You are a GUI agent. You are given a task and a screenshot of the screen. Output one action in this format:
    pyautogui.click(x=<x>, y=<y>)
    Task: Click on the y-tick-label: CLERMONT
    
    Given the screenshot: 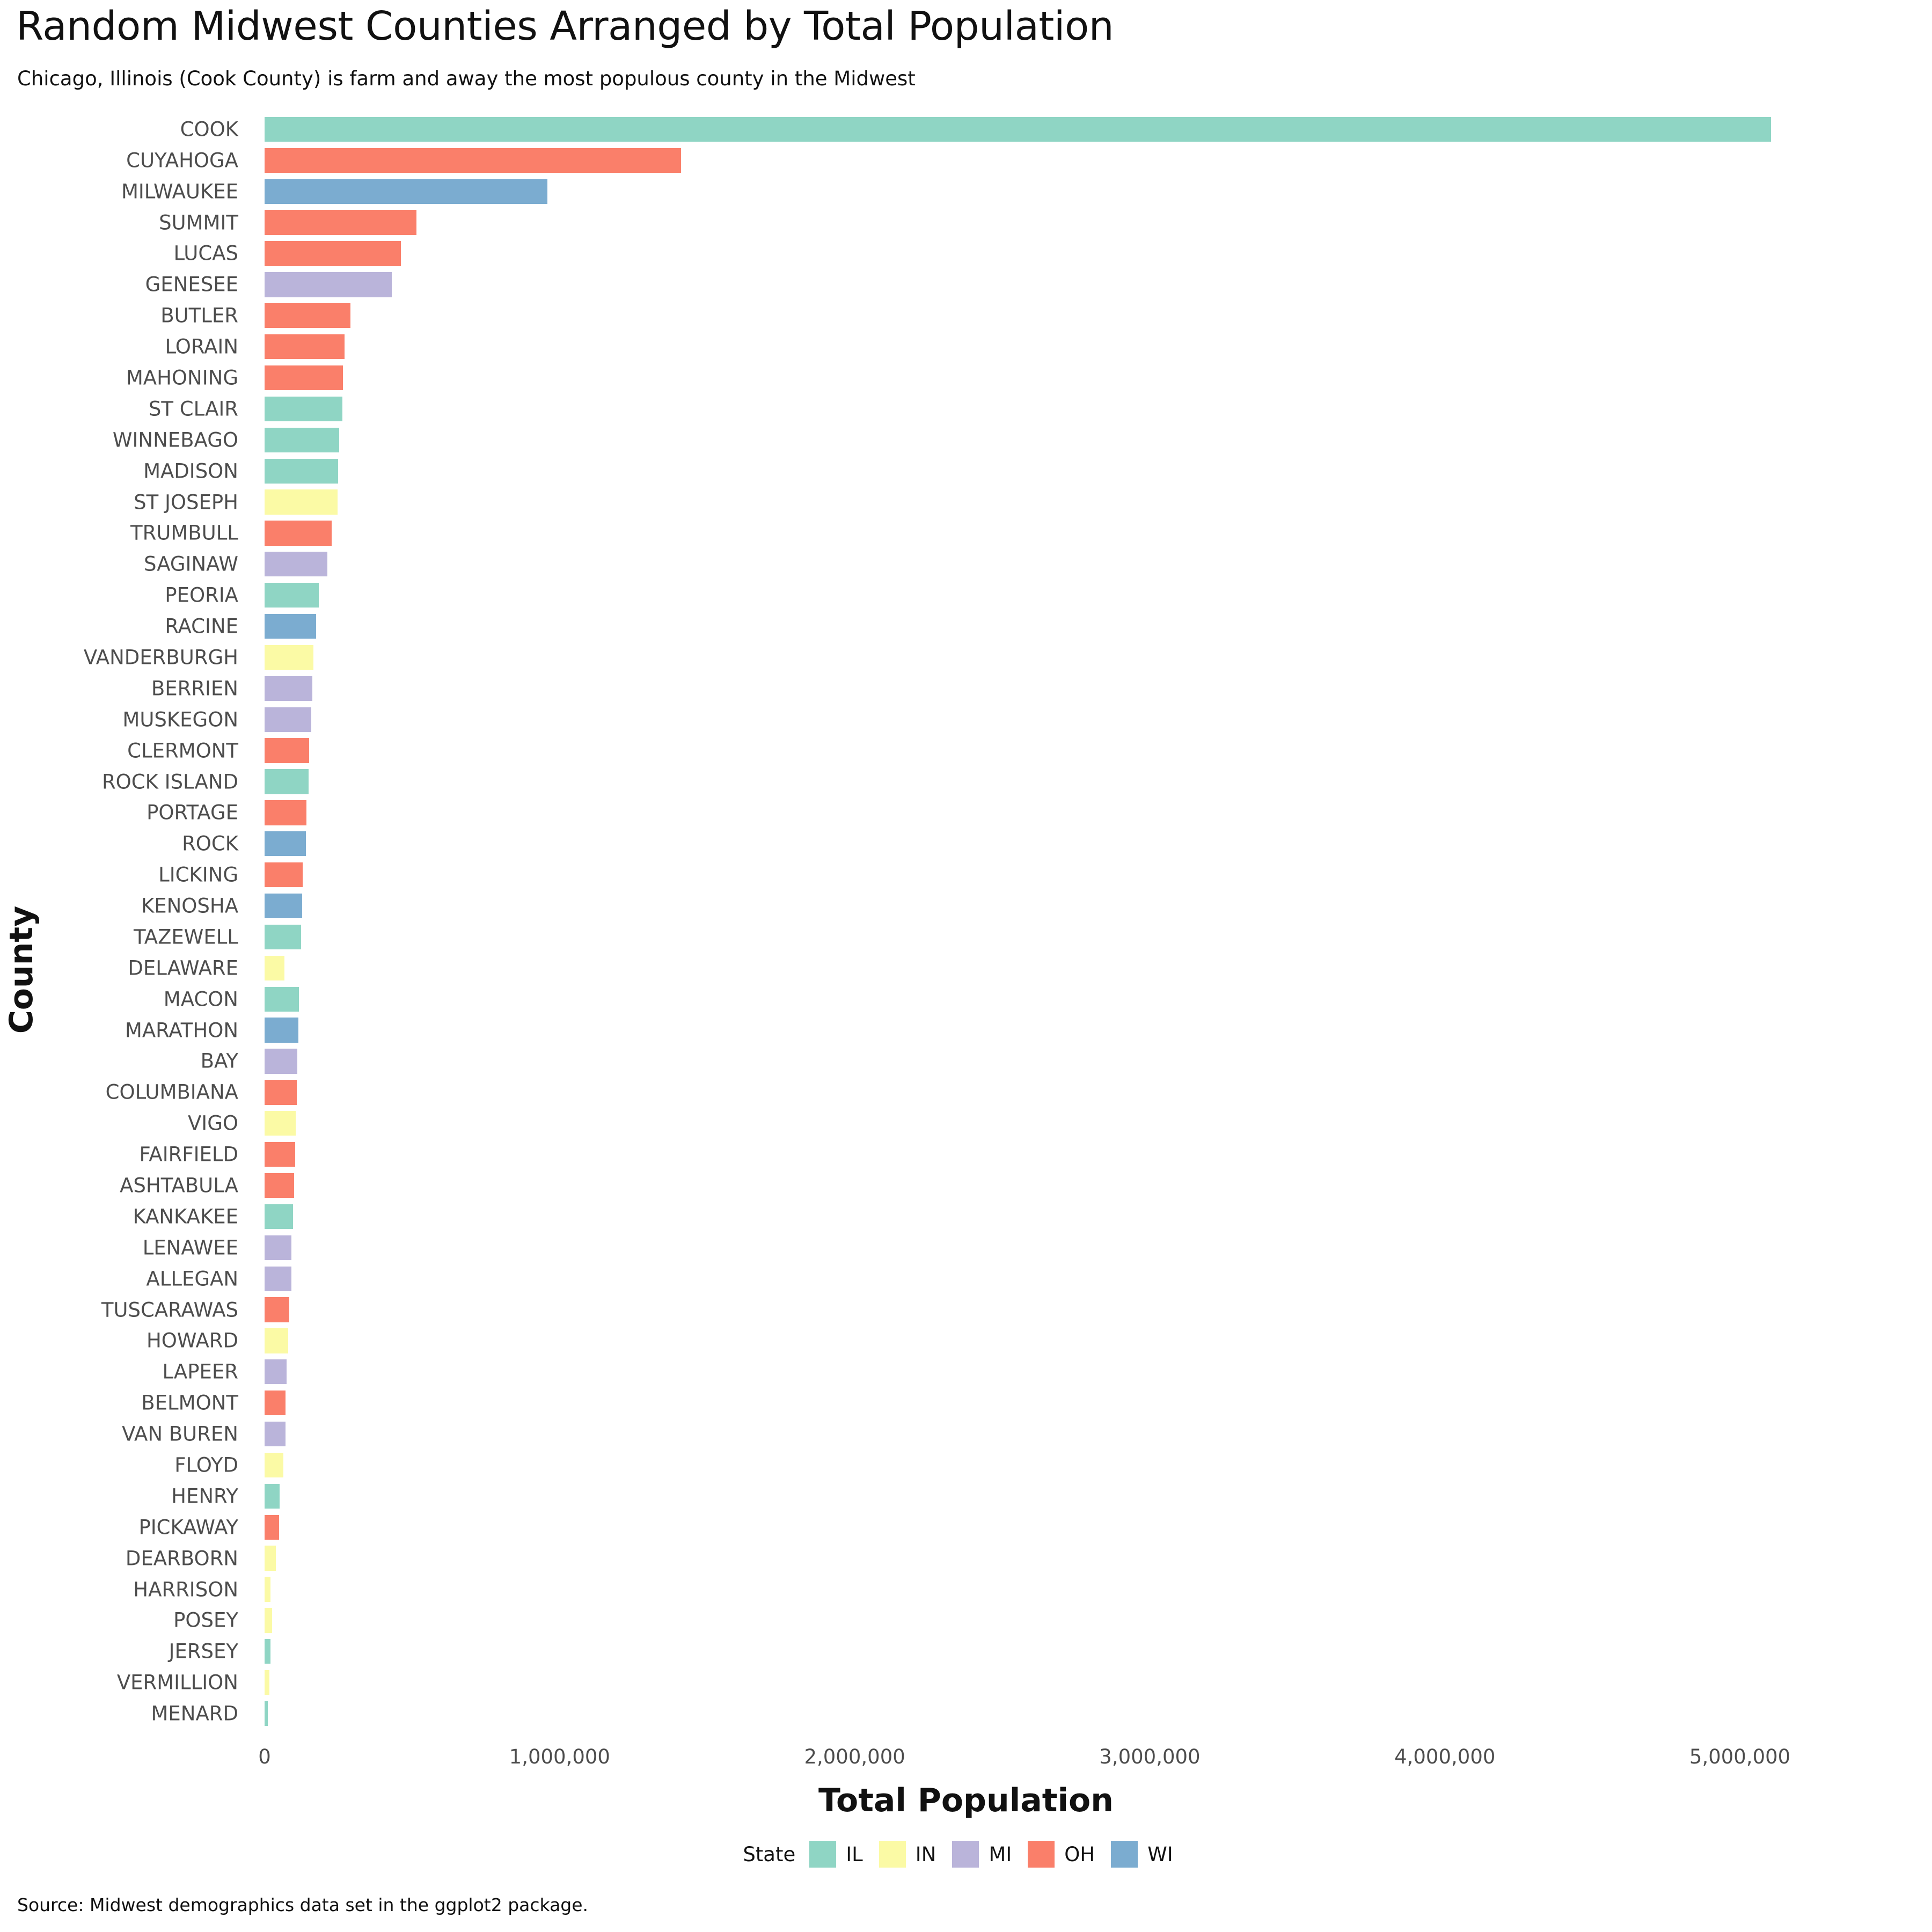 What is the action you would take?
    pyautogui.click(x=182, y=751)
    